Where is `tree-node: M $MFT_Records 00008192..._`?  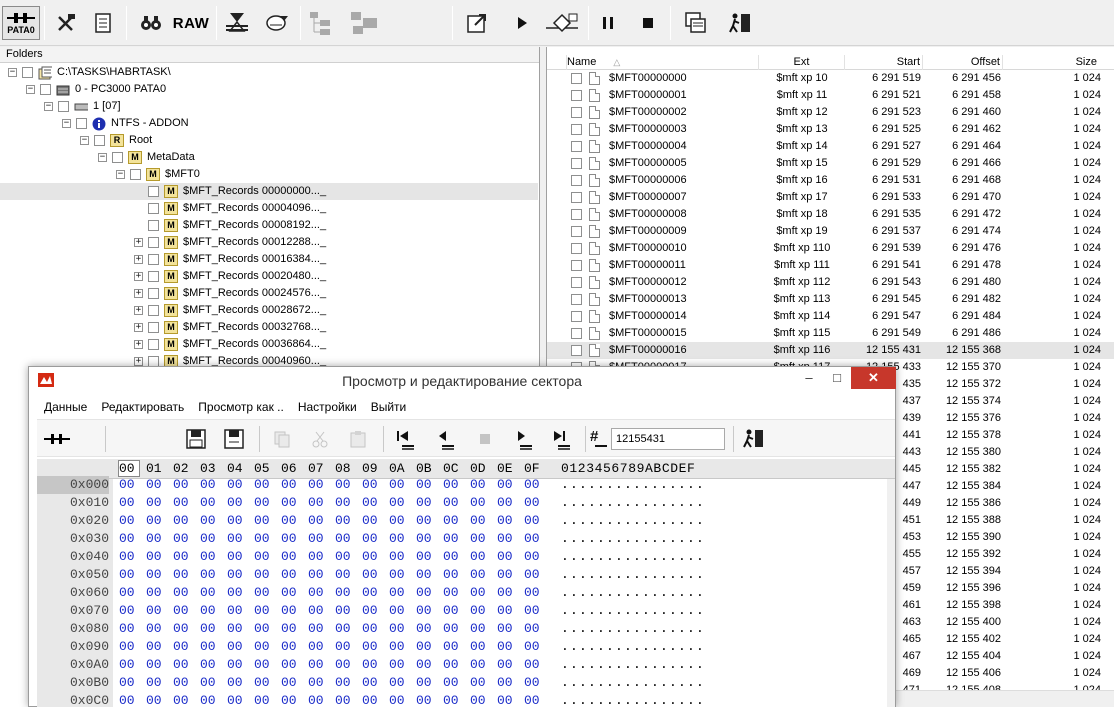
tree-node: M $MFT_Records 00008192..._ is located at coordinates (269, 225).